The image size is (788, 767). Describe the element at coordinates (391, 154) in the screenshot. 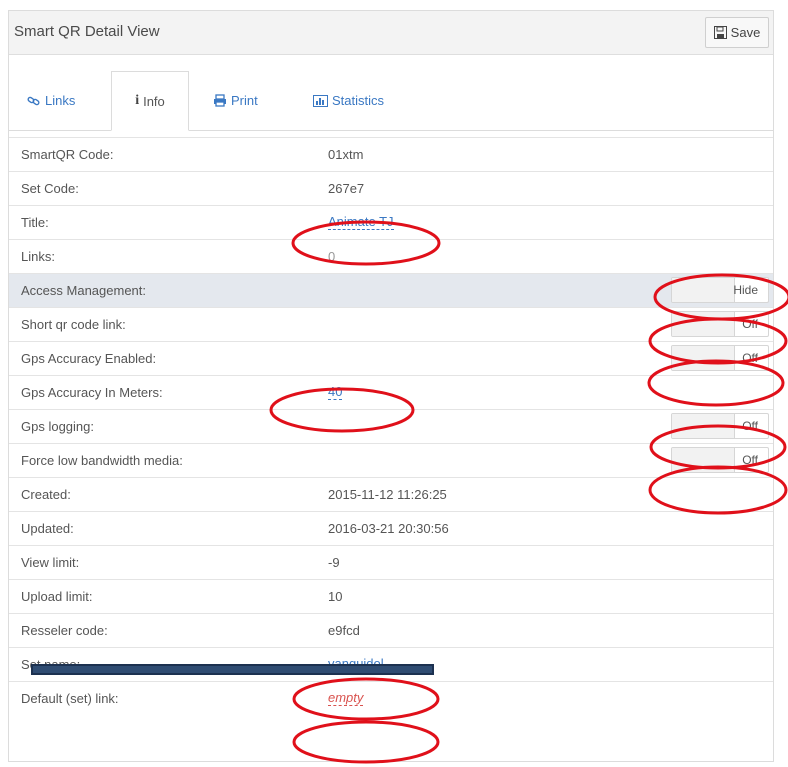

I see `row-smartqr-code: SmartQR Code: 01xtm` at that location.